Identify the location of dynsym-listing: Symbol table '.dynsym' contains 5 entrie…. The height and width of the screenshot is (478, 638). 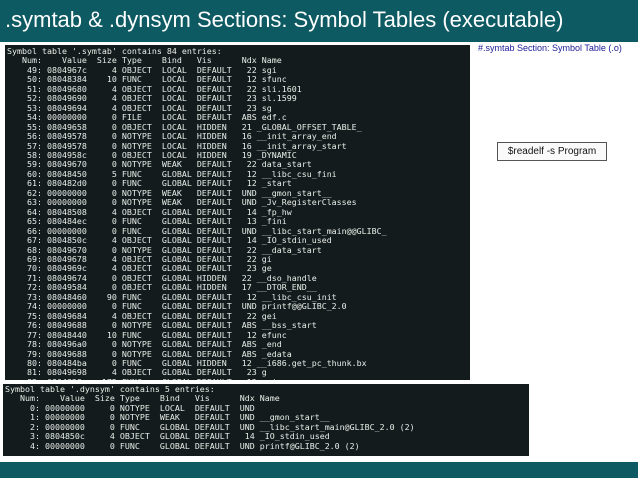
(266, 417).